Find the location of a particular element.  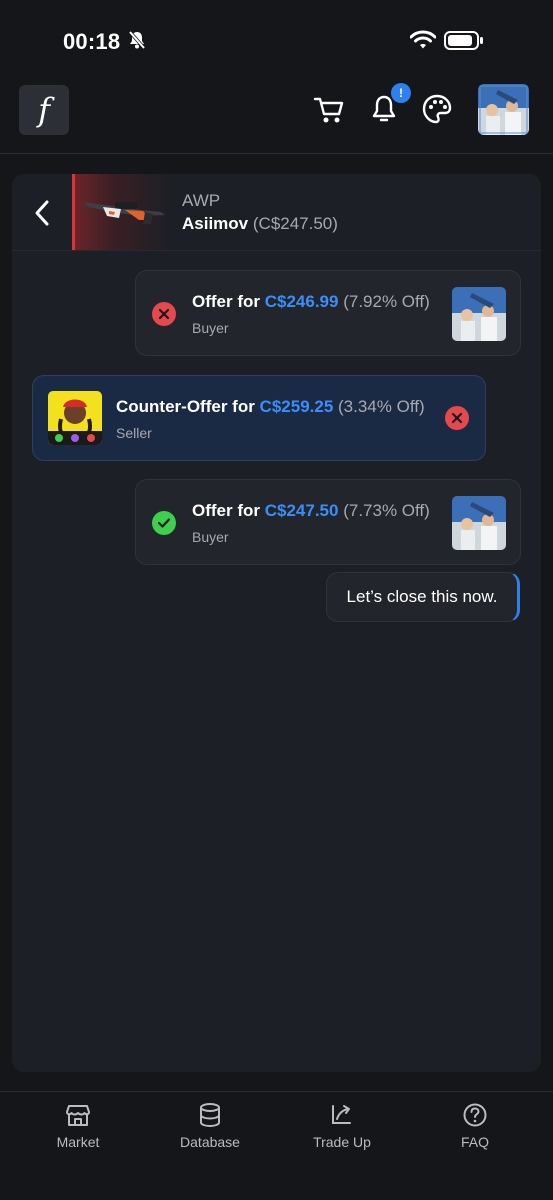

user-avatar is located at coordinates (503, 109).